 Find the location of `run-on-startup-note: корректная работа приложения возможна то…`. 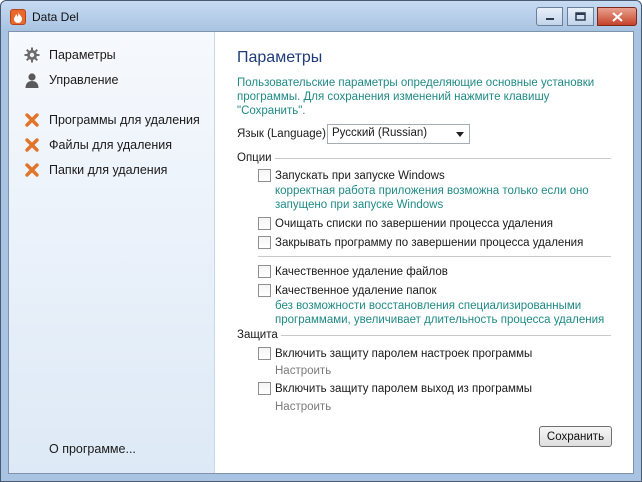

run-on-startup-note: корректная работа приложения возможна то… is located at coordinates (432, 198).